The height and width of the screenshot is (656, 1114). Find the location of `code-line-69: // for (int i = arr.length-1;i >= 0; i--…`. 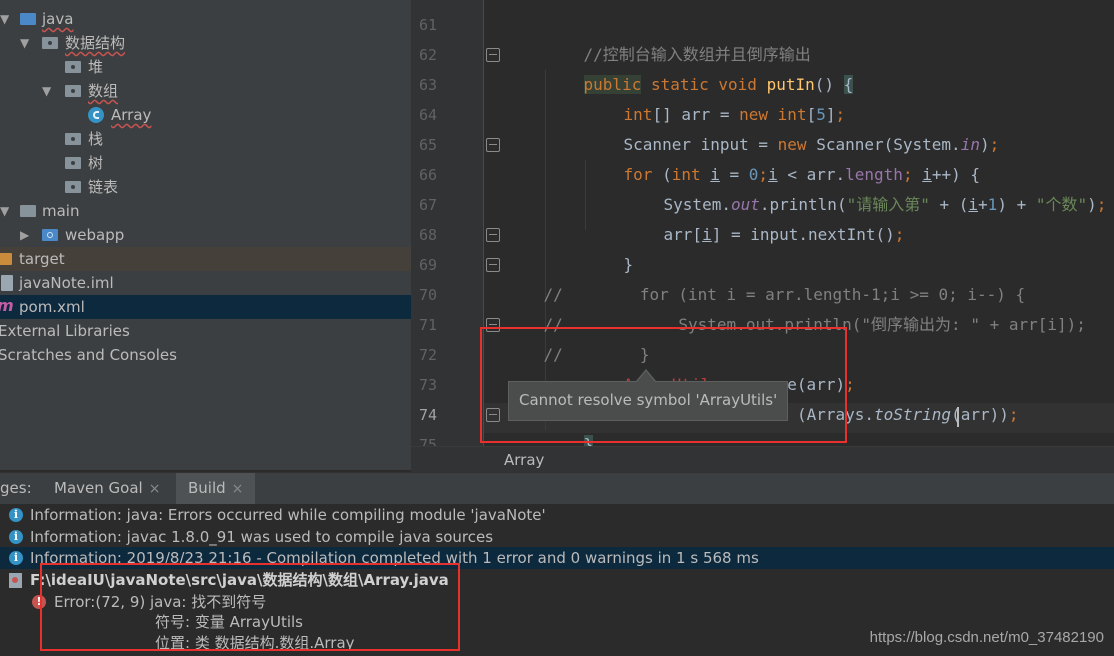

code-line-69: // for (int i = arr.length-1;i >= 0; i--… is located at coordinates (765, 277).